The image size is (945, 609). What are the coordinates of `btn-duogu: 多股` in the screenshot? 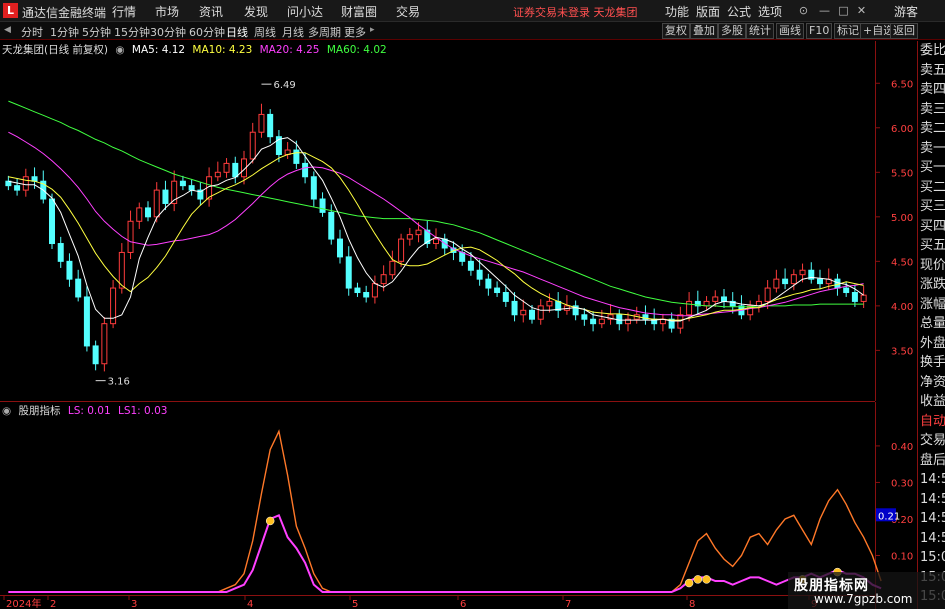 It's located at (732, 31).